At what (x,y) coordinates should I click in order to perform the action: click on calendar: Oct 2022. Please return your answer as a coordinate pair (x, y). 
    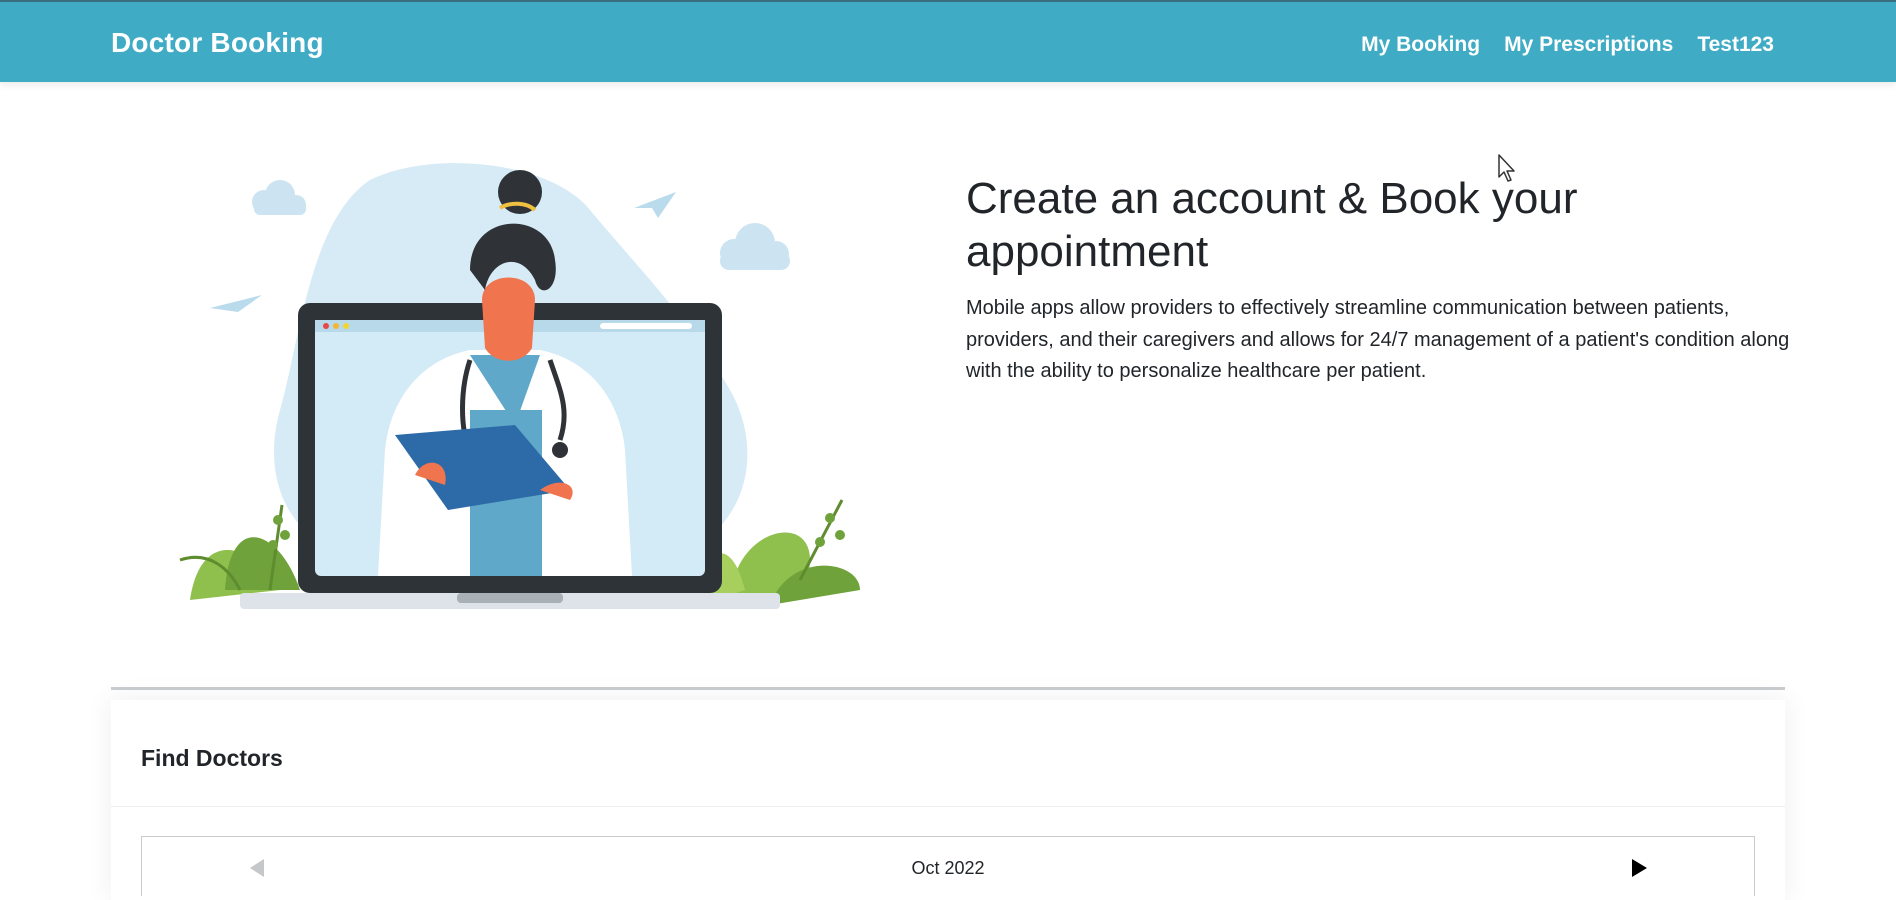
    Looking at the image, I should click on (948, 866).